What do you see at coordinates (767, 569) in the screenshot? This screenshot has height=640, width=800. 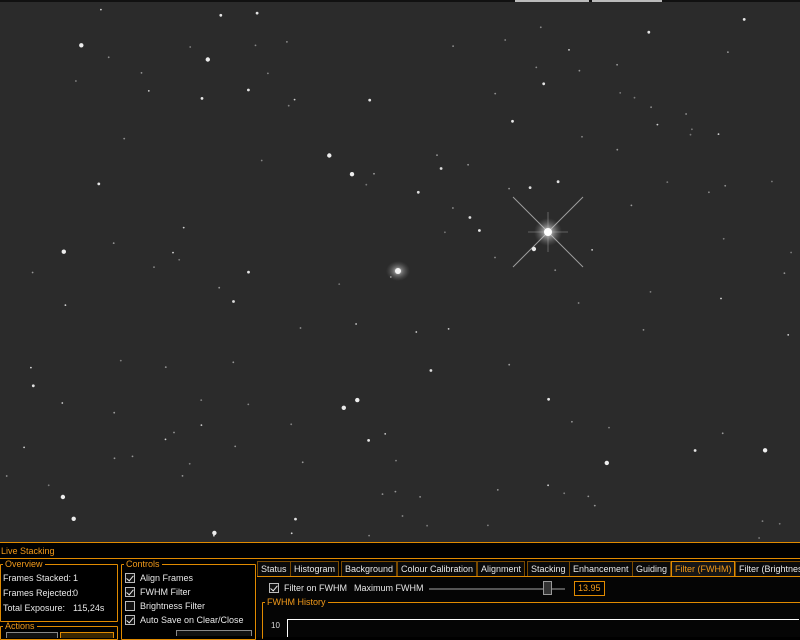 I see `tab-filter-brightness: Filter (Brightness)` at bounding box center [767, 569].